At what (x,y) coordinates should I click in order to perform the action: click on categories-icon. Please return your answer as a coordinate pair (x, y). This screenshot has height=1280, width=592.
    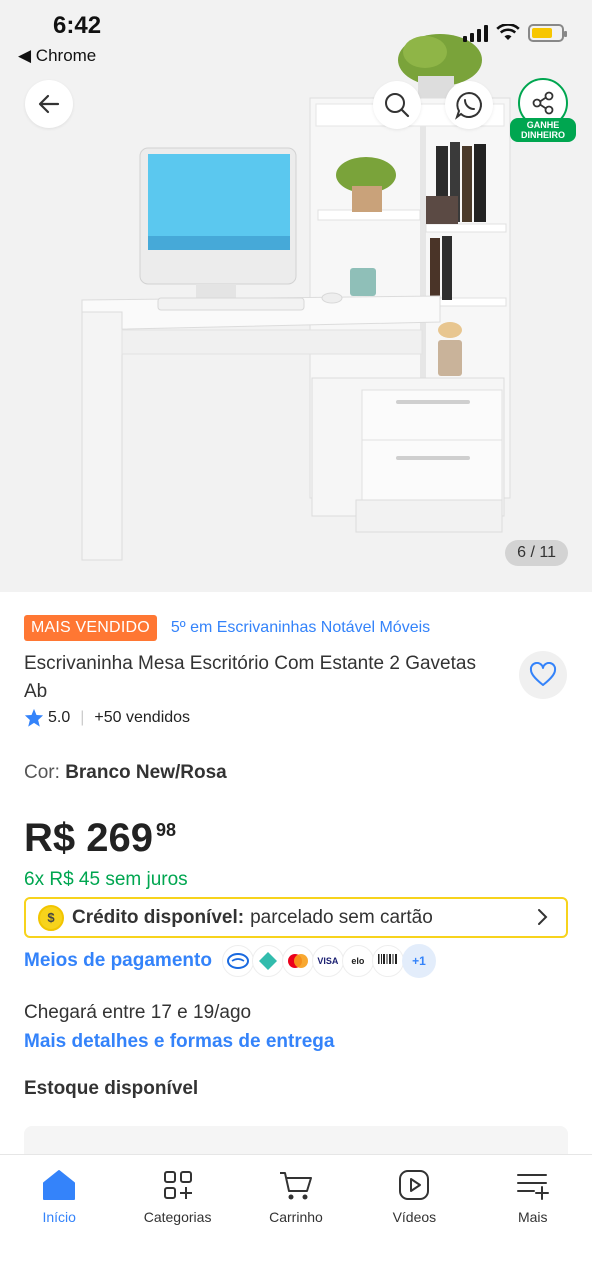
    Looking at the image, I should click on (177, 1185).